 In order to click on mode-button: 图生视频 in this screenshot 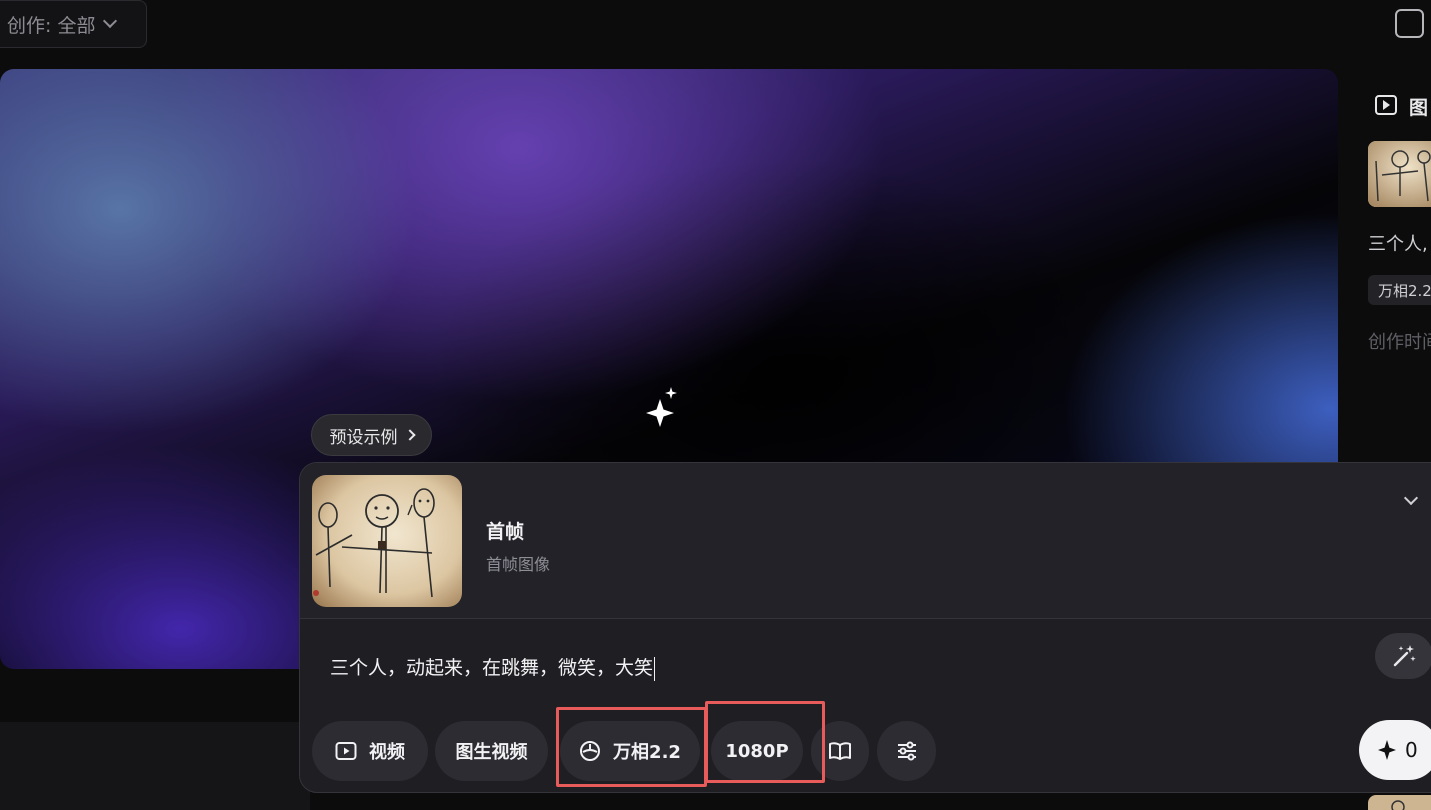, I will do `click(491, 751)`.